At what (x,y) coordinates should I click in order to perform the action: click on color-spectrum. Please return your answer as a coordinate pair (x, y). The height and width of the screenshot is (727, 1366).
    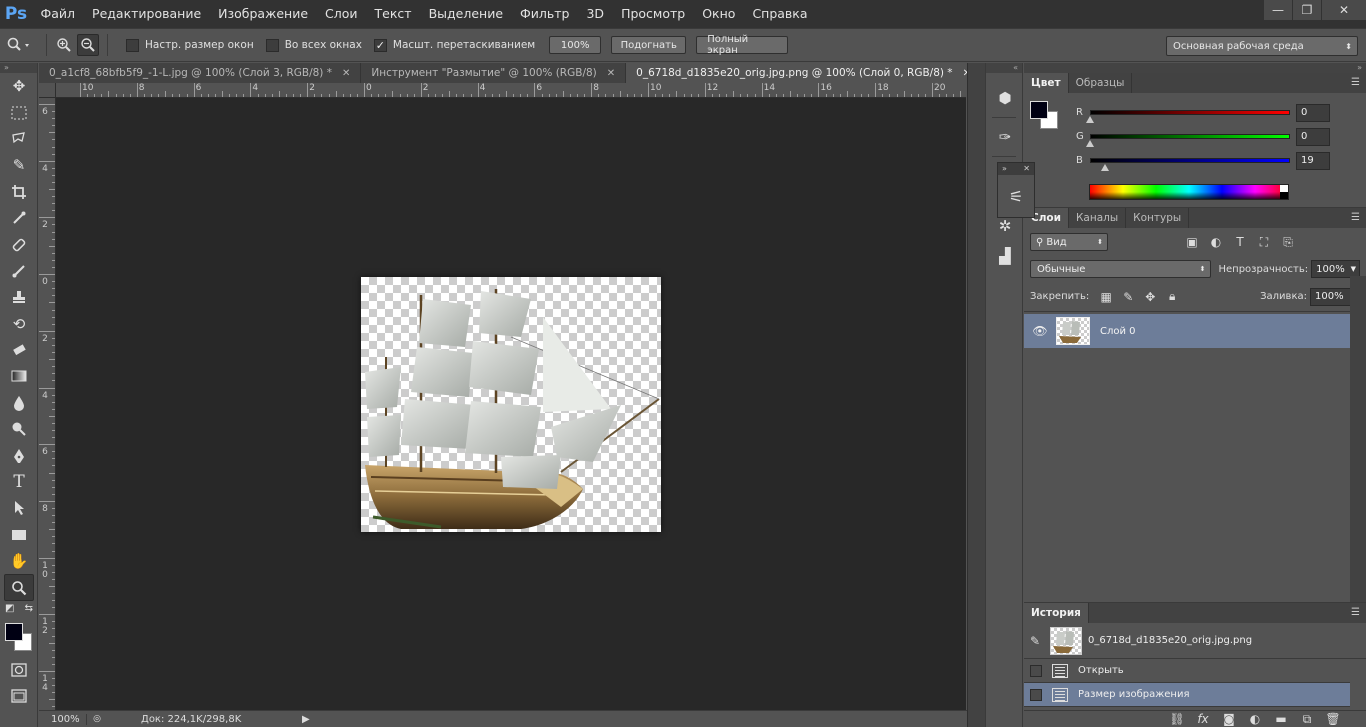
    Looking at the image, I should click on (1189, 192).